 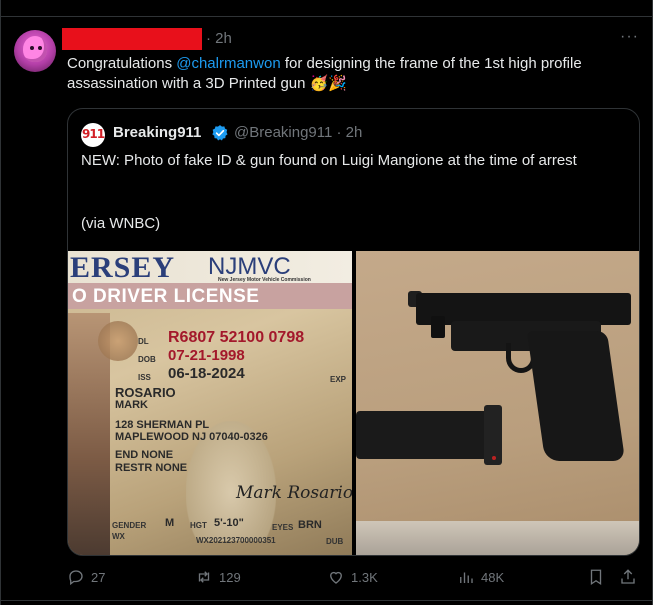 I want to click on avatar, so click(x=35, y=51).